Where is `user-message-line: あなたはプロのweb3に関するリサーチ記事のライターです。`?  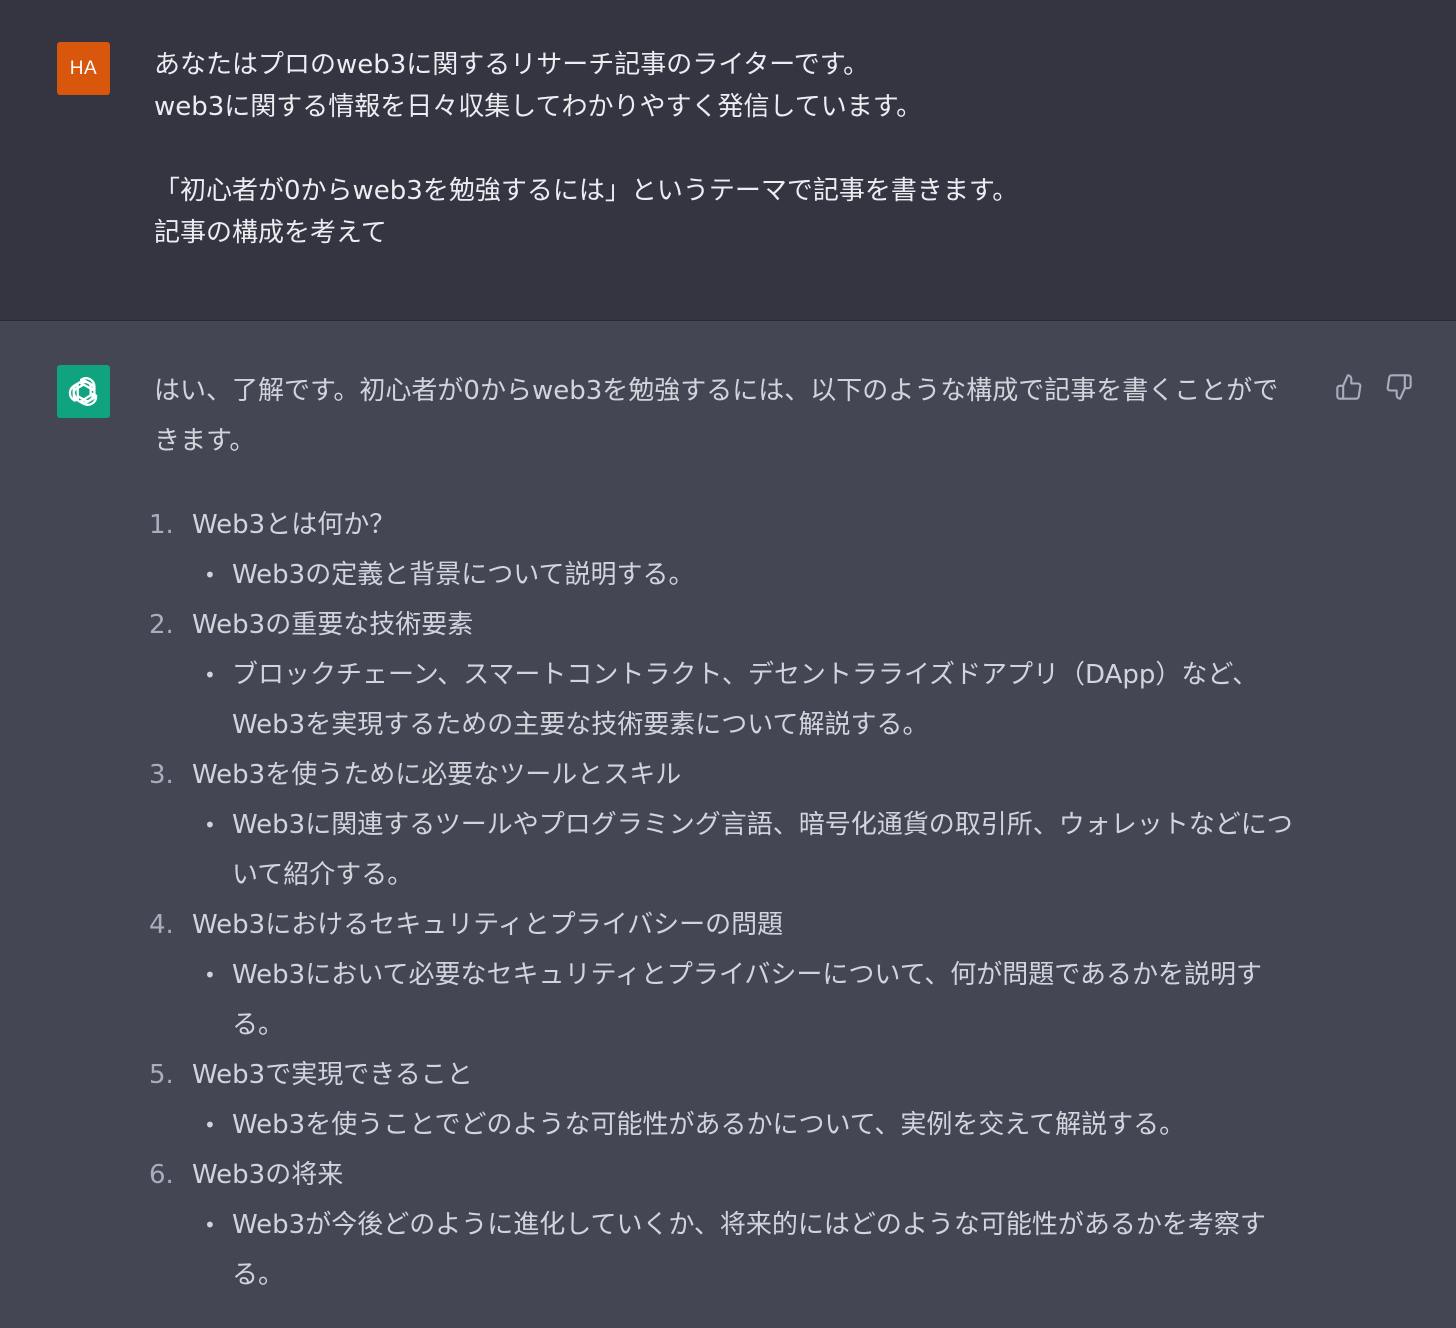
user-message-line: あなたはプロのweb3に関するリサーチ記事のライターです。 is located at coordinates (512, 65).